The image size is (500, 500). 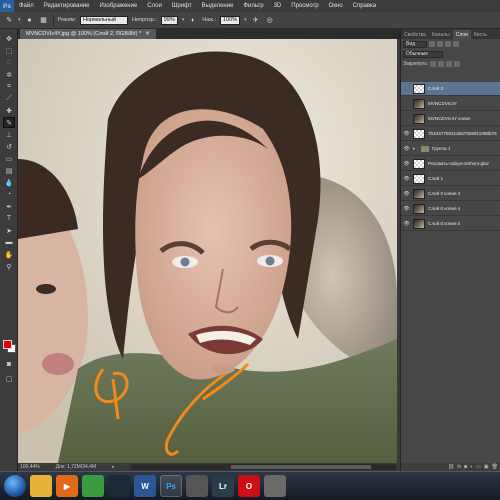 I want to click on filter-type-icon, so click(x=448, y=44).